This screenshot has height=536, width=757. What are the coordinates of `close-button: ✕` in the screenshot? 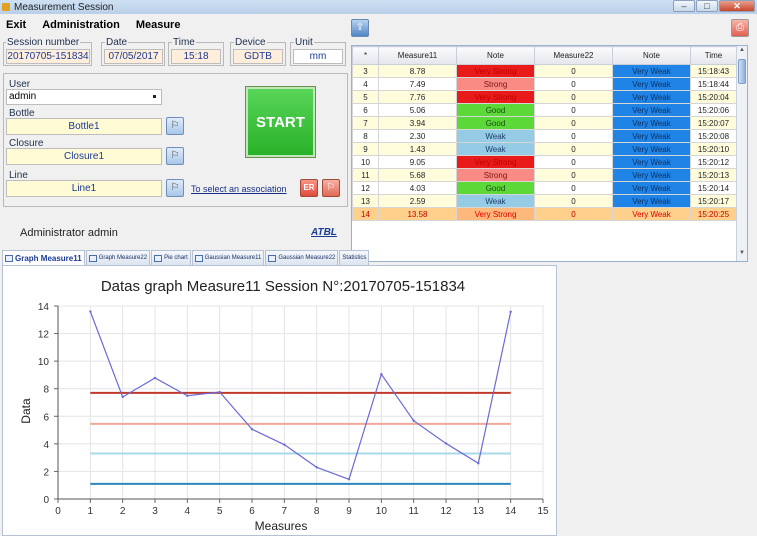 It's located at (737, 6).